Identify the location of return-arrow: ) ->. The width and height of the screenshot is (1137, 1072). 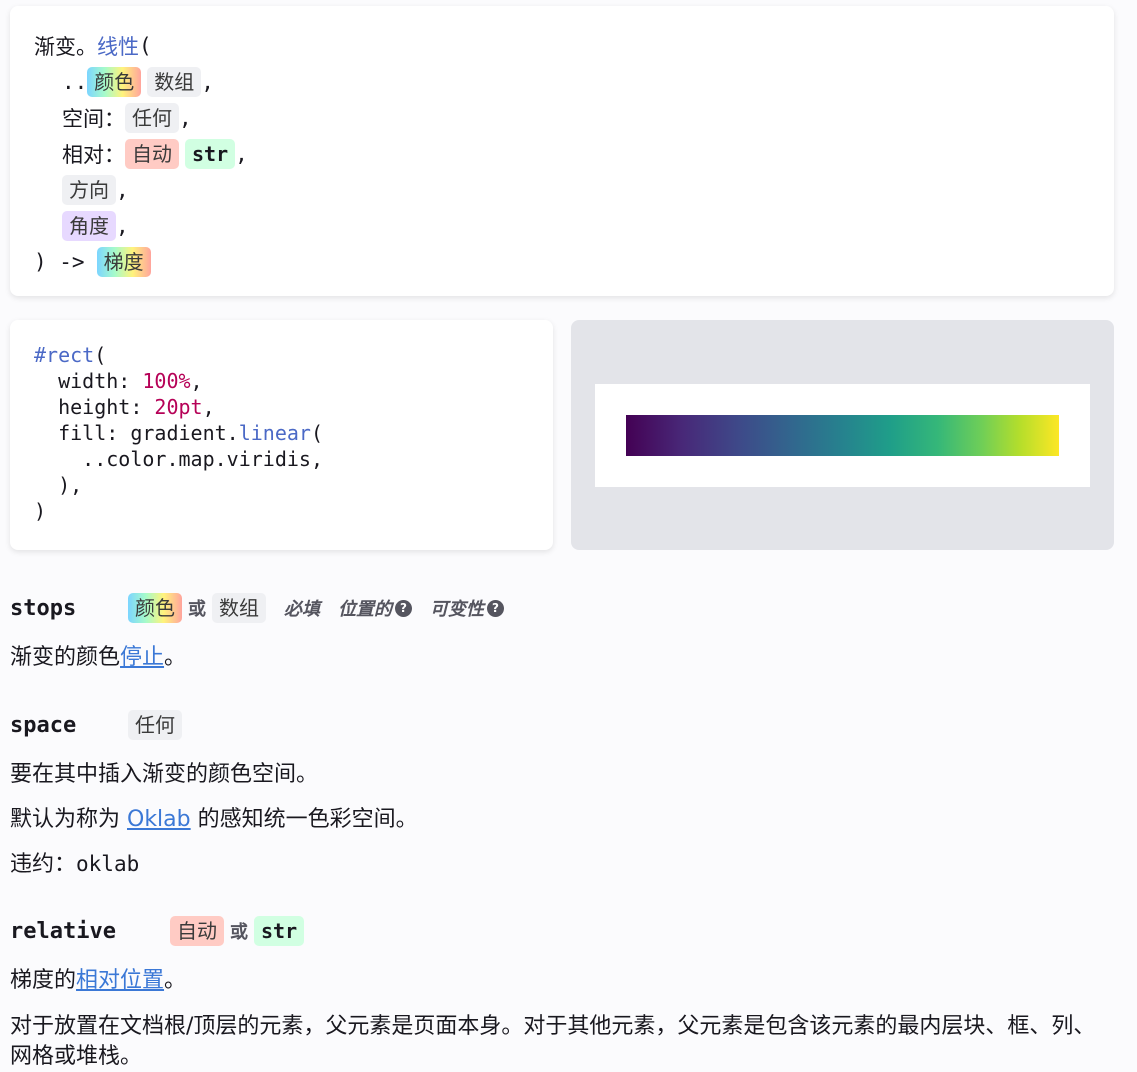
(59, 262).